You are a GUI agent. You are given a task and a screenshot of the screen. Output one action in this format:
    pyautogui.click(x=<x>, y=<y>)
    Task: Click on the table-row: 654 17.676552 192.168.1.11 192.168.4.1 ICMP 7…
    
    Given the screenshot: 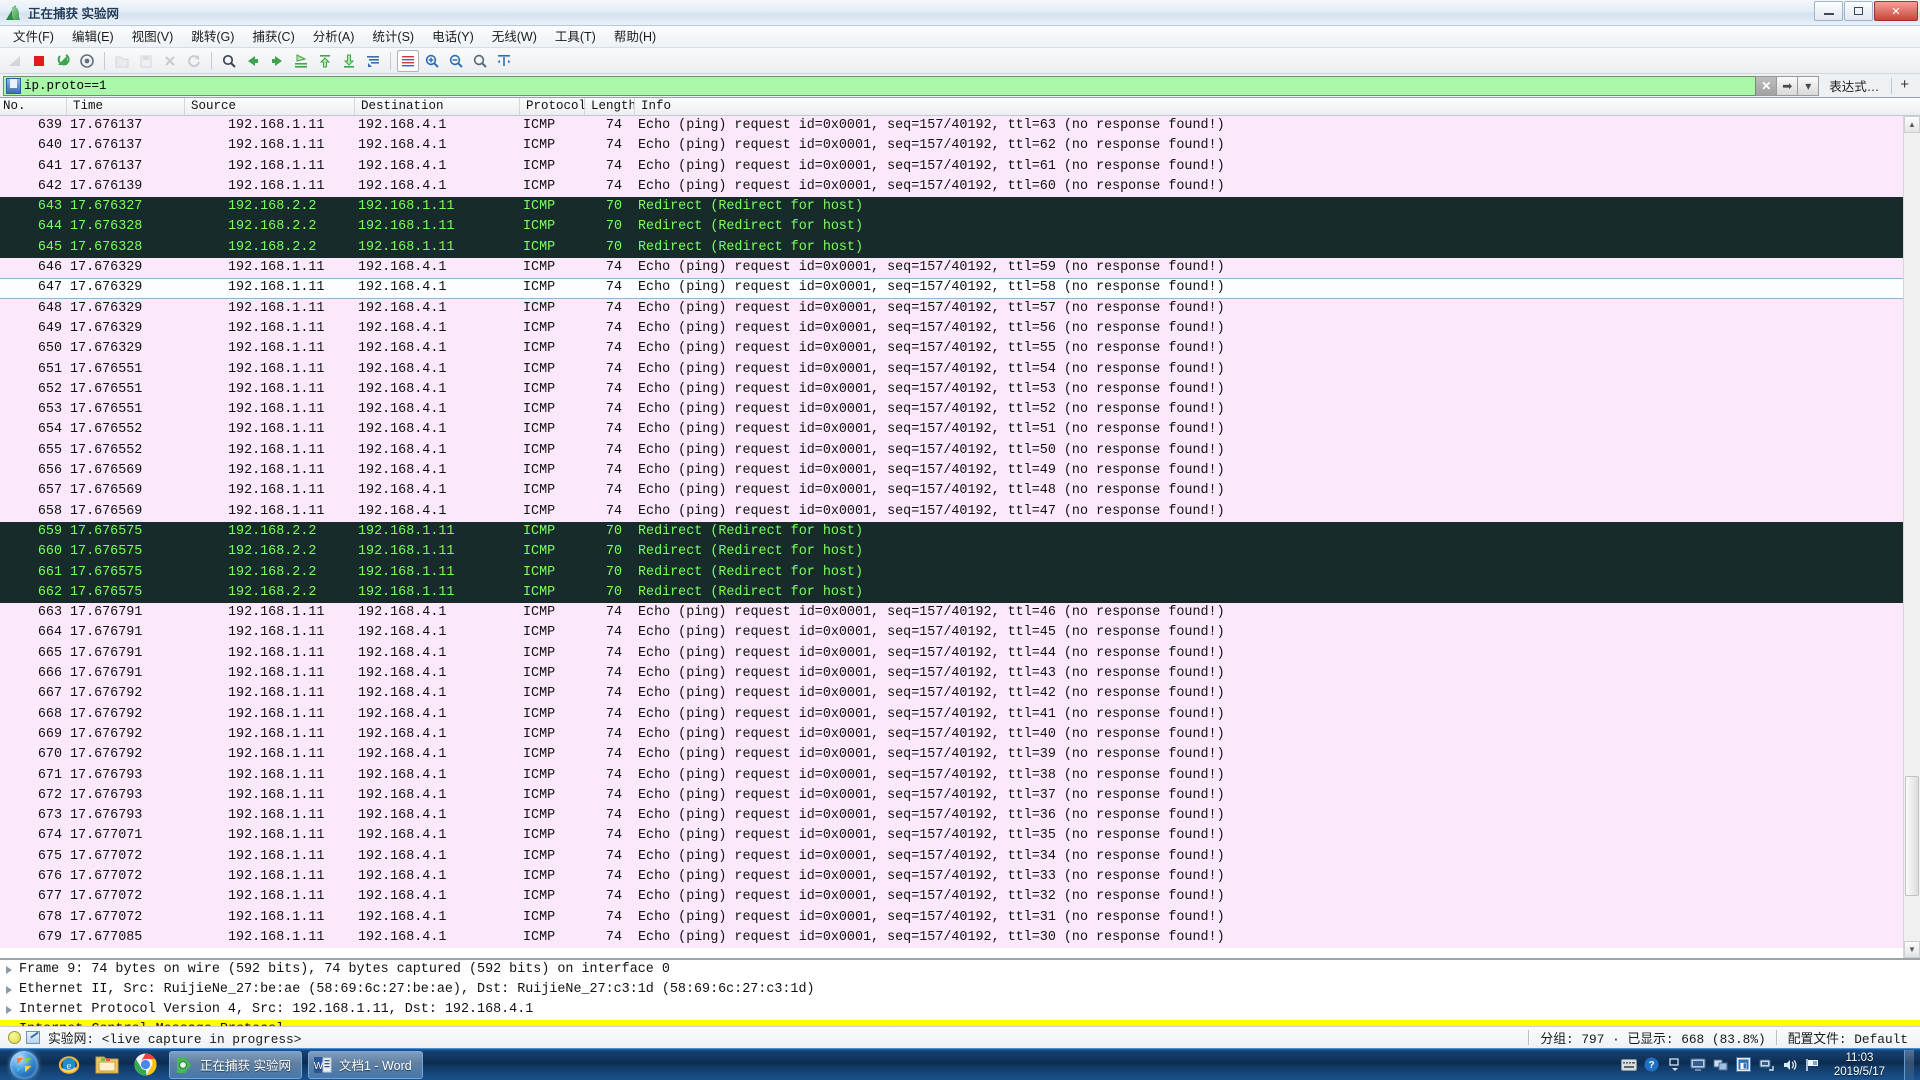 What is the action you would take?
    pyautogui.click(x=951, y=430)
    